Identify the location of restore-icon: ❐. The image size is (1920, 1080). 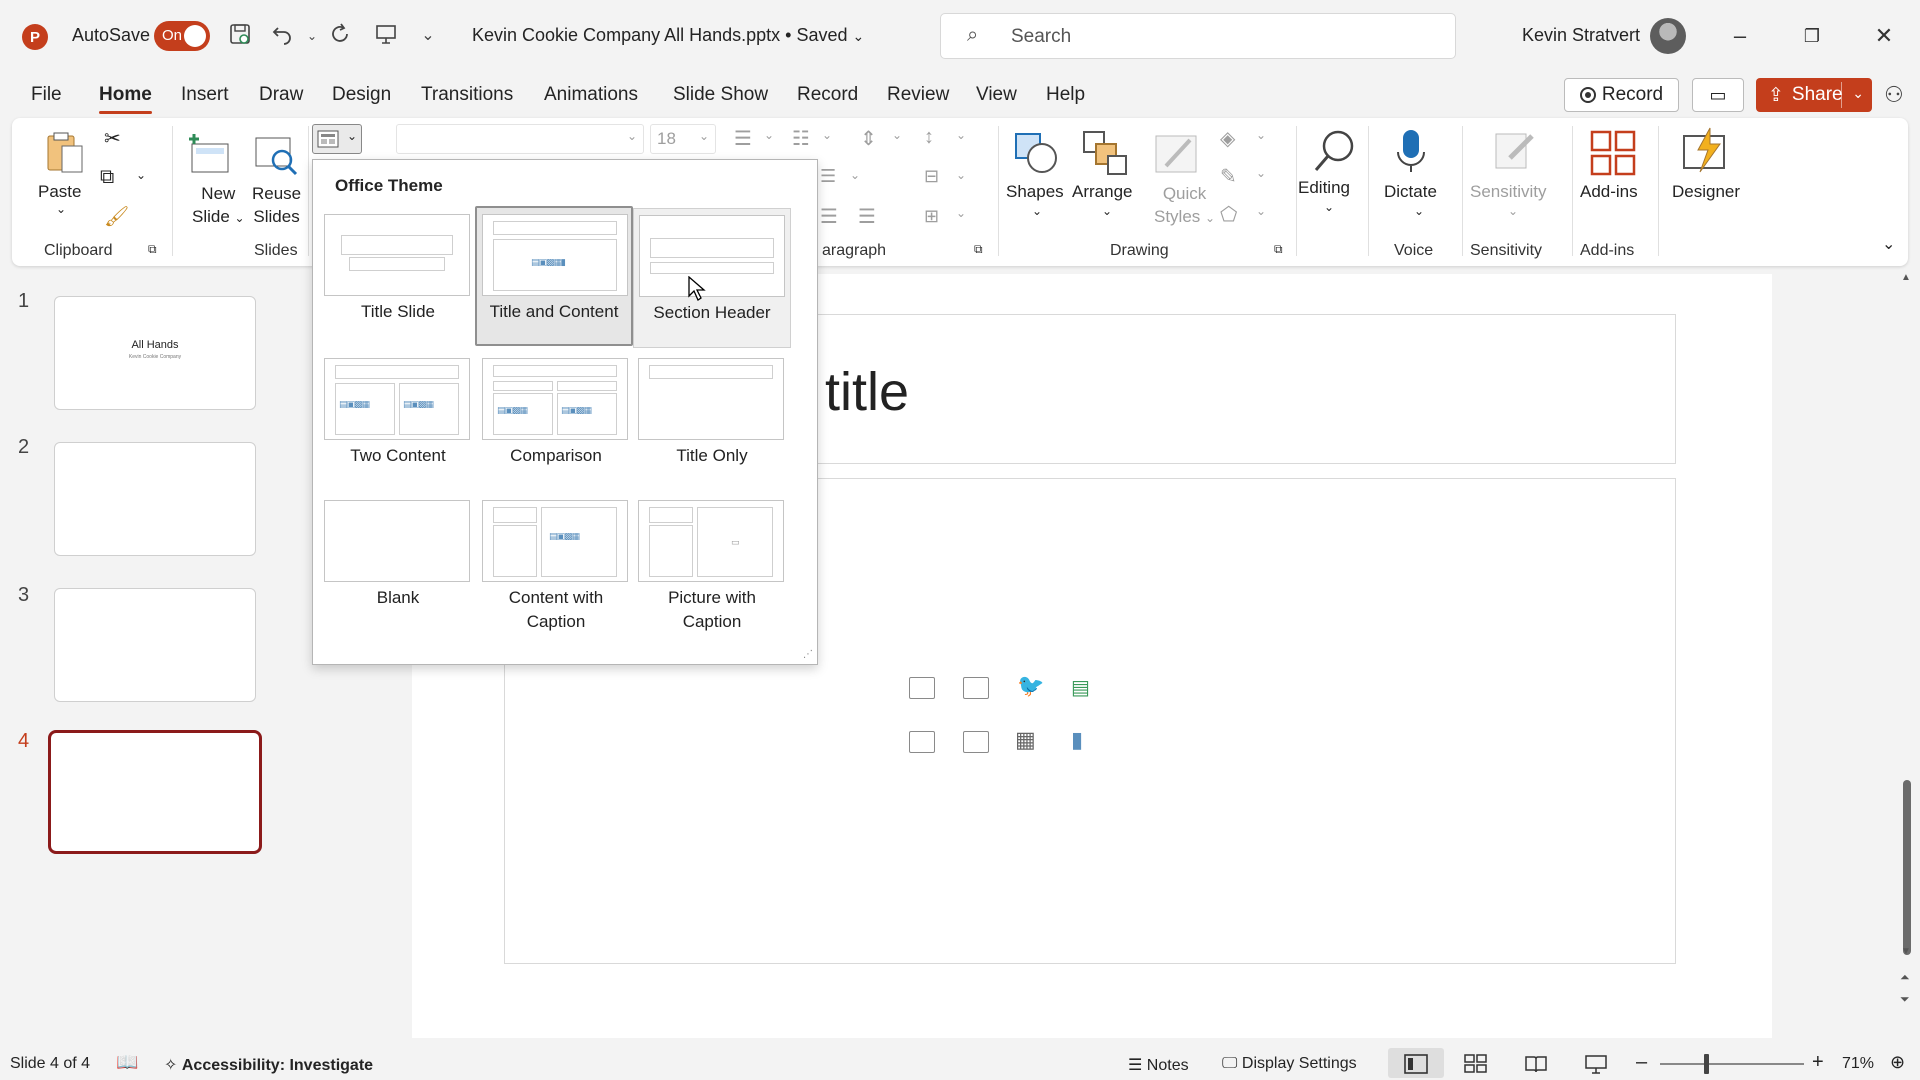
(1812, 36).